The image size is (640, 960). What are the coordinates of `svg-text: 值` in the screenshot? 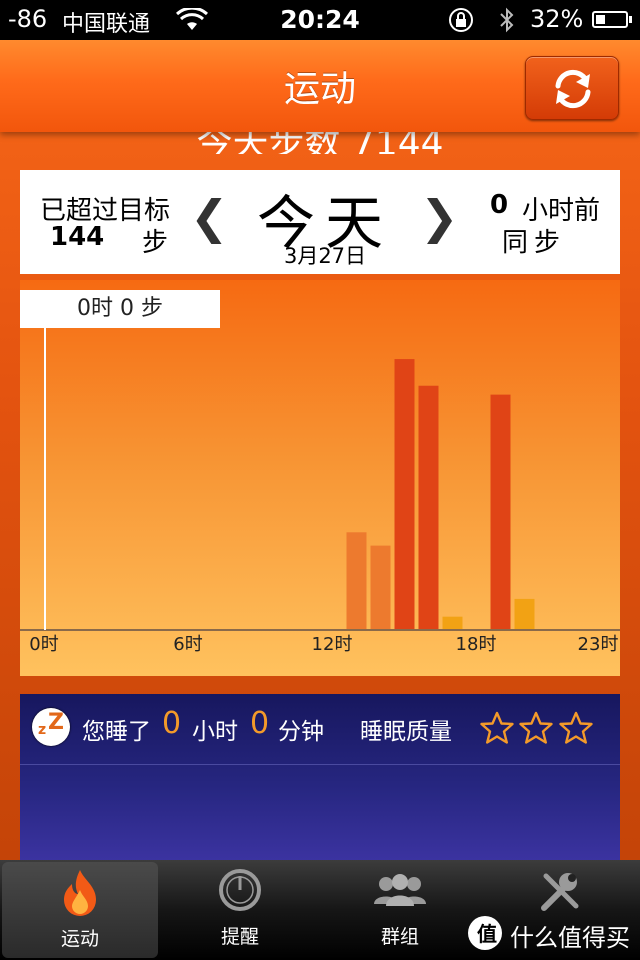 It's located at (487, 934).